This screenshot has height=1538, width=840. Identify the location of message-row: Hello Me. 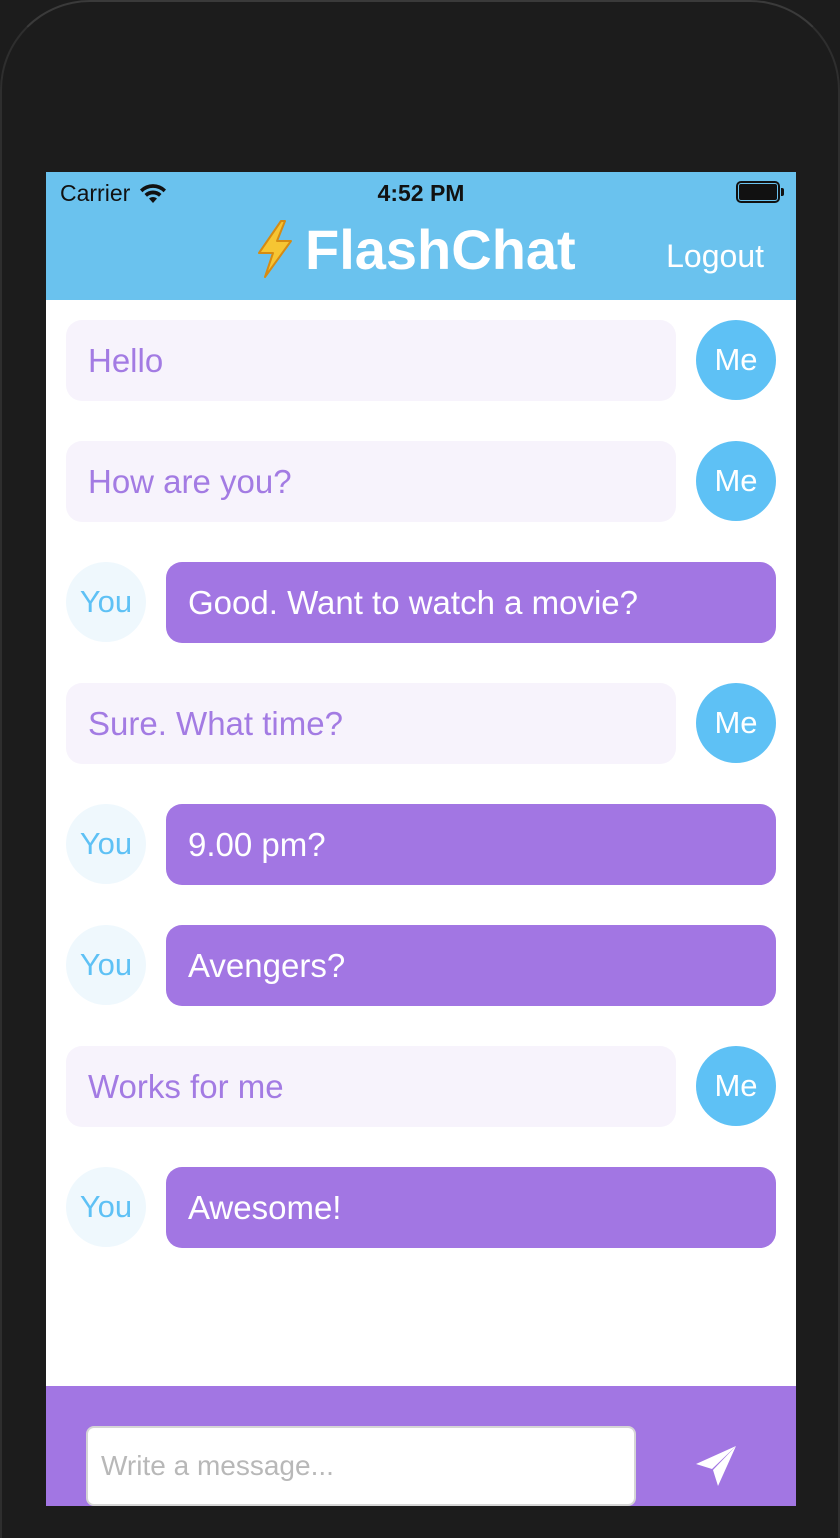
(421, 361).